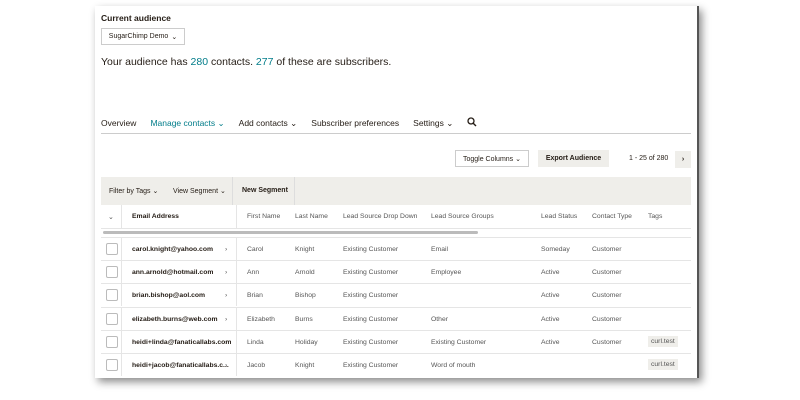 Image resolution: width=800 pixels, height=400 pixels. I want to click on cell-first-name: Linda, so click(255, 342).